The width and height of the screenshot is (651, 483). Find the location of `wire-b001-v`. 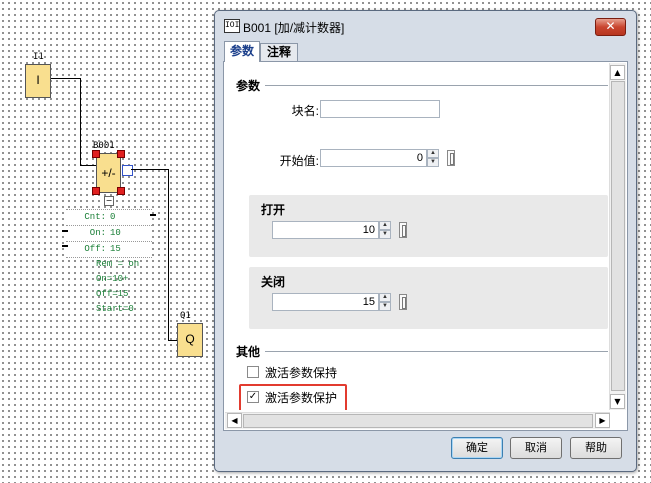

wire-b001-v is located at coordinates (168, 255).